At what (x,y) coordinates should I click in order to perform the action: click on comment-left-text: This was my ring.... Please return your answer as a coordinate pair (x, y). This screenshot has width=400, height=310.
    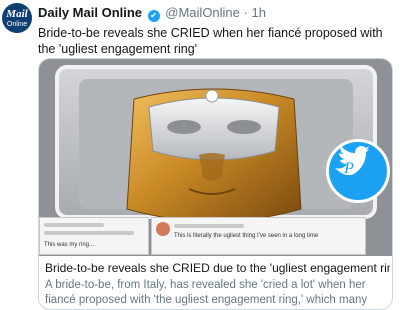
    Looking at the image, I should click on (69, 245).